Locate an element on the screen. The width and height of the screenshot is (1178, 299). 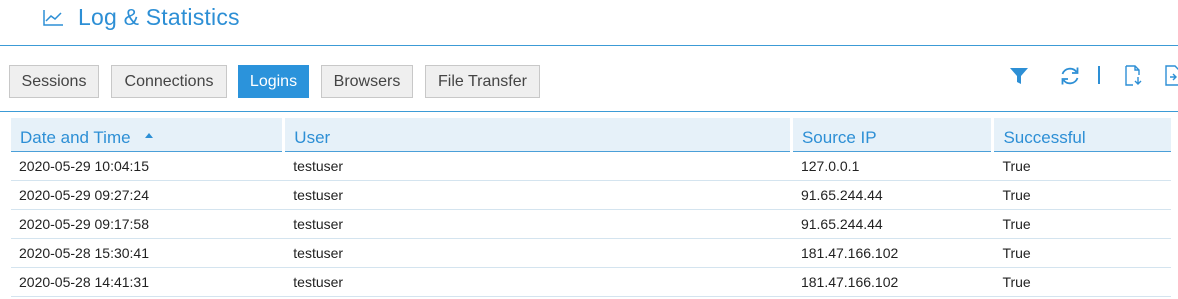
cell-source-ip: 127.0.0.1 is located at coordinates (830, 166).